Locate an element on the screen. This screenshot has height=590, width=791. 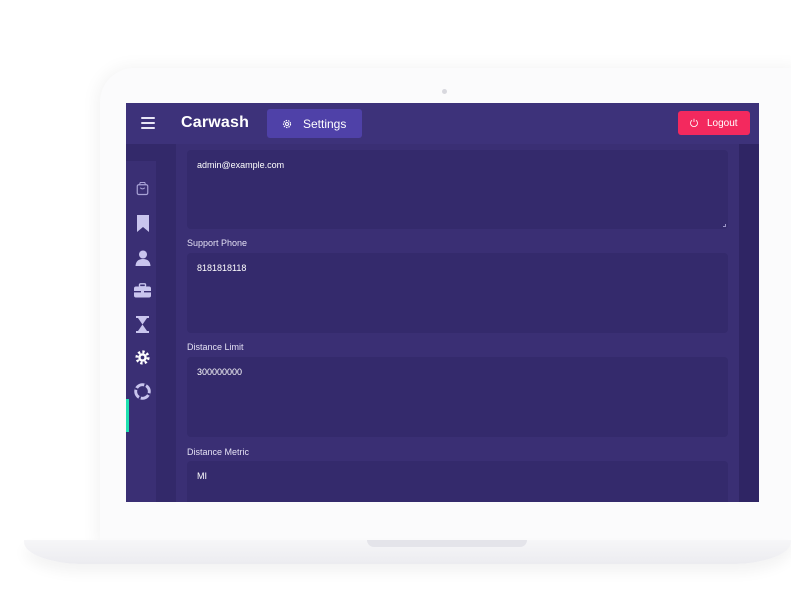
camera-dot is located at coordinates (444, 91).